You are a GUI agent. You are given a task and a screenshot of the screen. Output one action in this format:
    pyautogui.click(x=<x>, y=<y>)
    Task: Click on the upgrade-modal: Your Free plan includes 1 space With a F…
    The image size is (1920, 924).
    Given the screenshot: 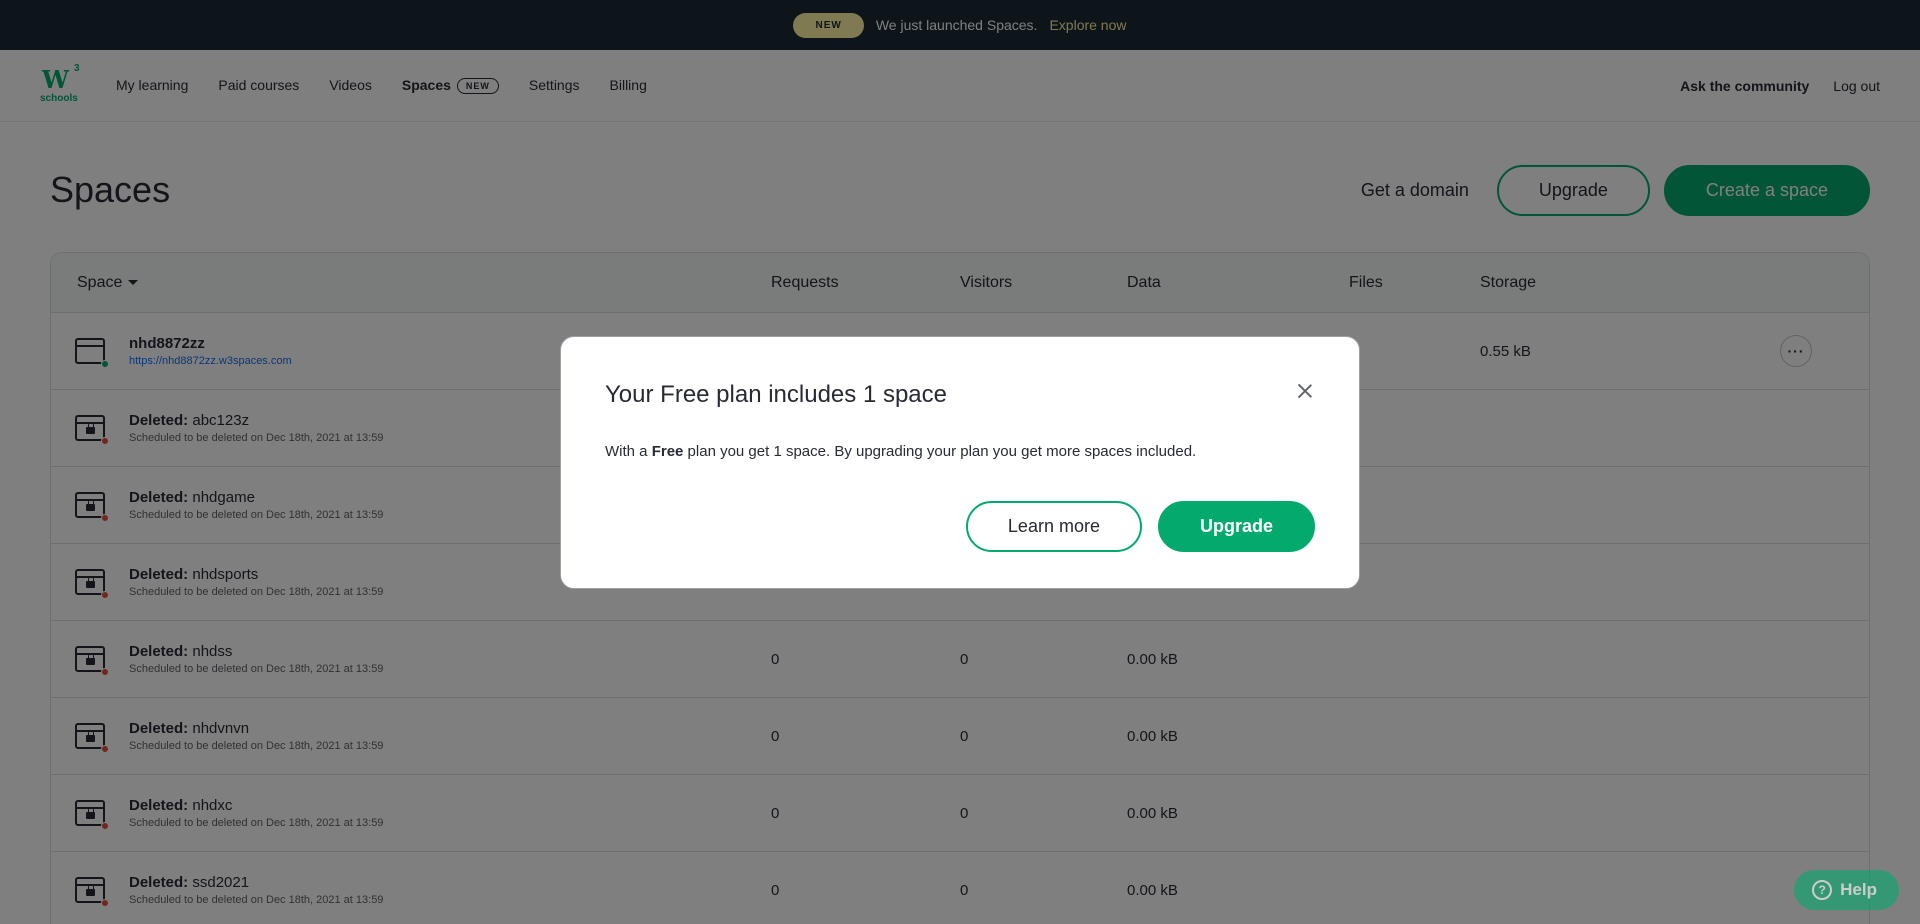 What is the action you would take?
    pyautogui.click(x=960, y=462)
    